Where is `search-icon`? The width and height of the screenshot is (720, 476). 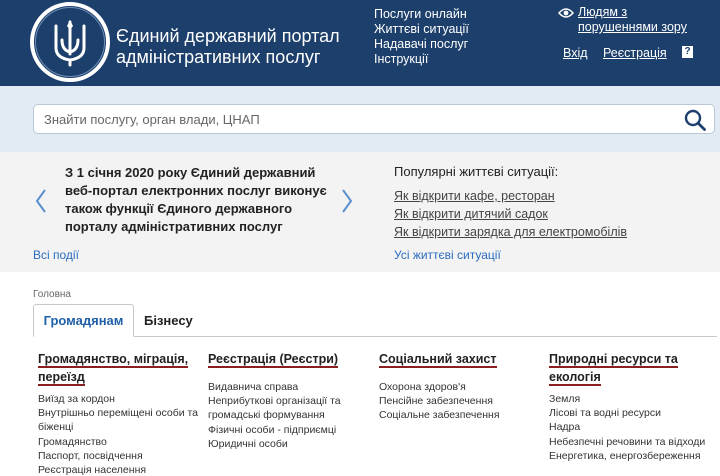
search-icon is located at coordinates (695, 120).